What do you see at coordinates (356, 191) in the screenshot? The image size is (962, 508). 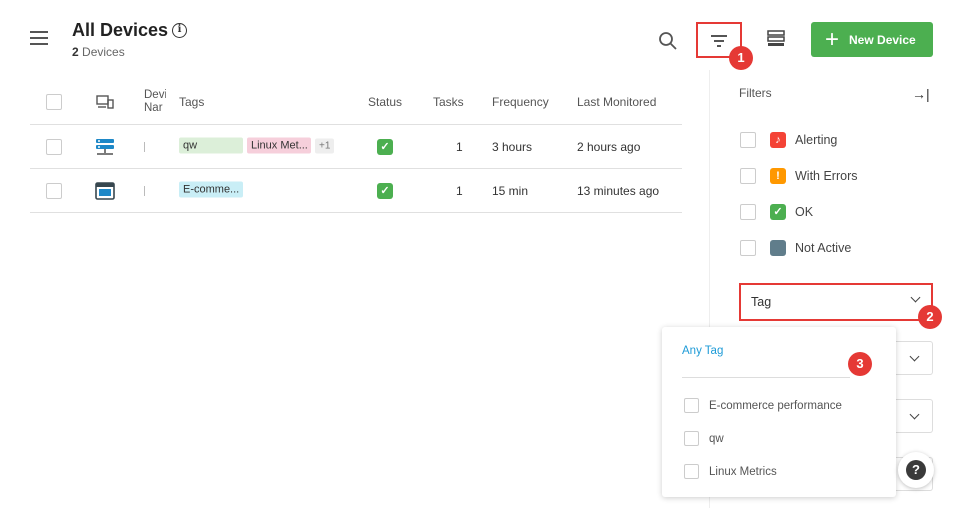 I see `table-row: E-comme... ✓ 1 15 min 13 minutes ago` at bounding box center [356, 191].